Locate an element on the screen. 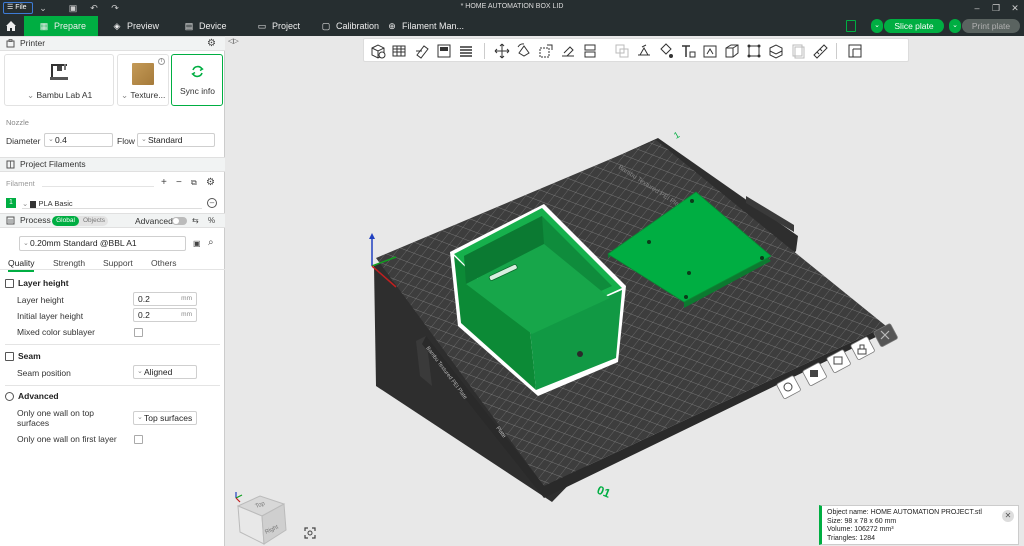 The width and height of the screenshot is (1024, 546). home-icon is located at coordinates (11, 26).